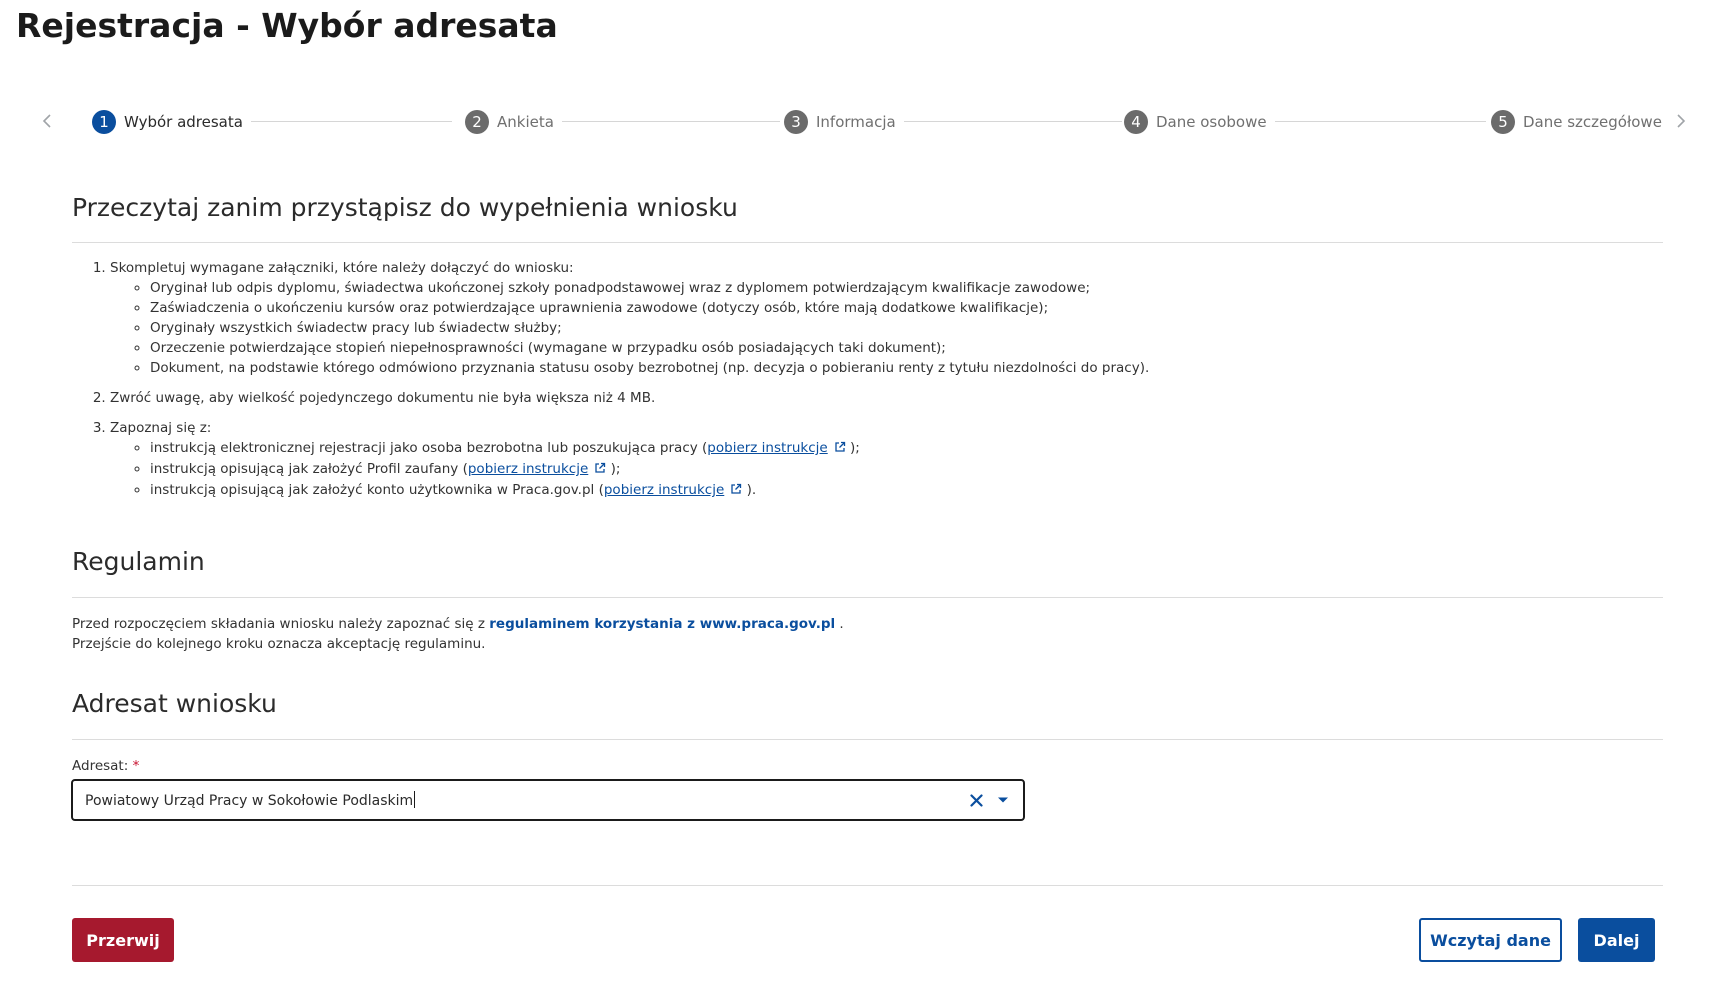 This screenshot has height=983, width=1710. I want to click on close-icon, so click(976, 800).